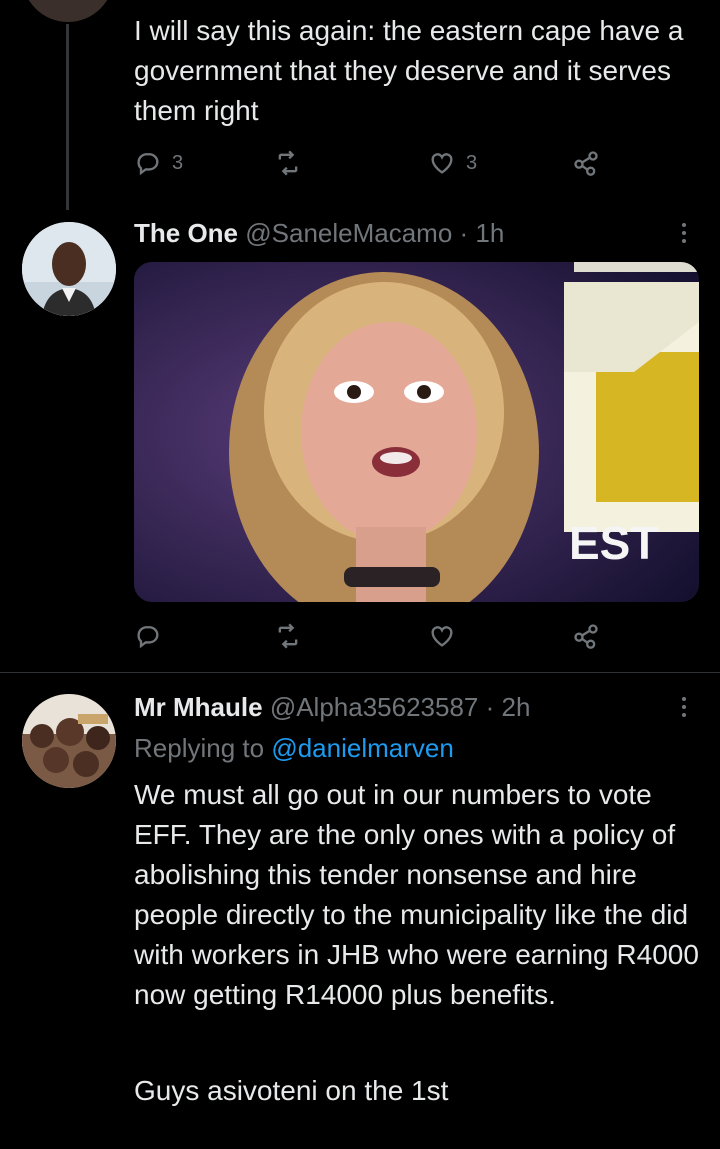 Image resolution: width=720 pixels, height=1149 pixels. I want to click on like-button, so click(442, 636).